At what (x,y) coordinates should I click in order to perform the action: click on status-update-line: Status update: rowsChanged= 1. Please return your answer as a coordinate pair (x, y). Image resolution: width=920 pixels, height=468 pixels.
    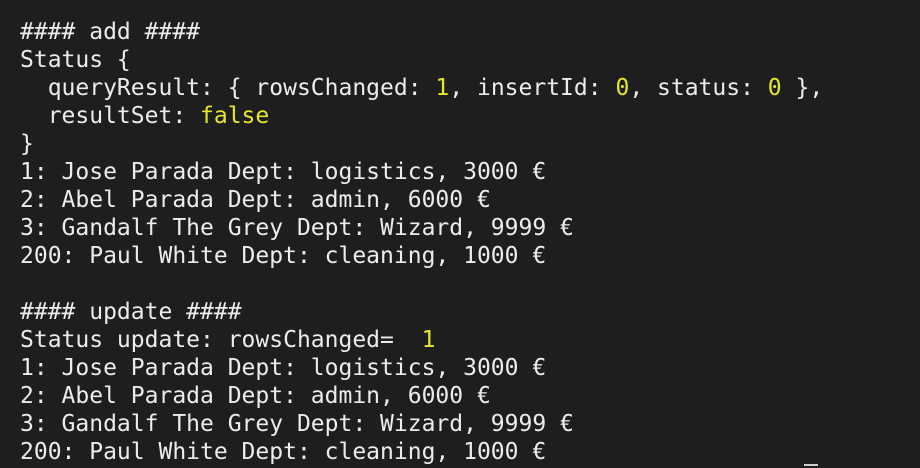
    Looking at the image, I should click on (470, 340).